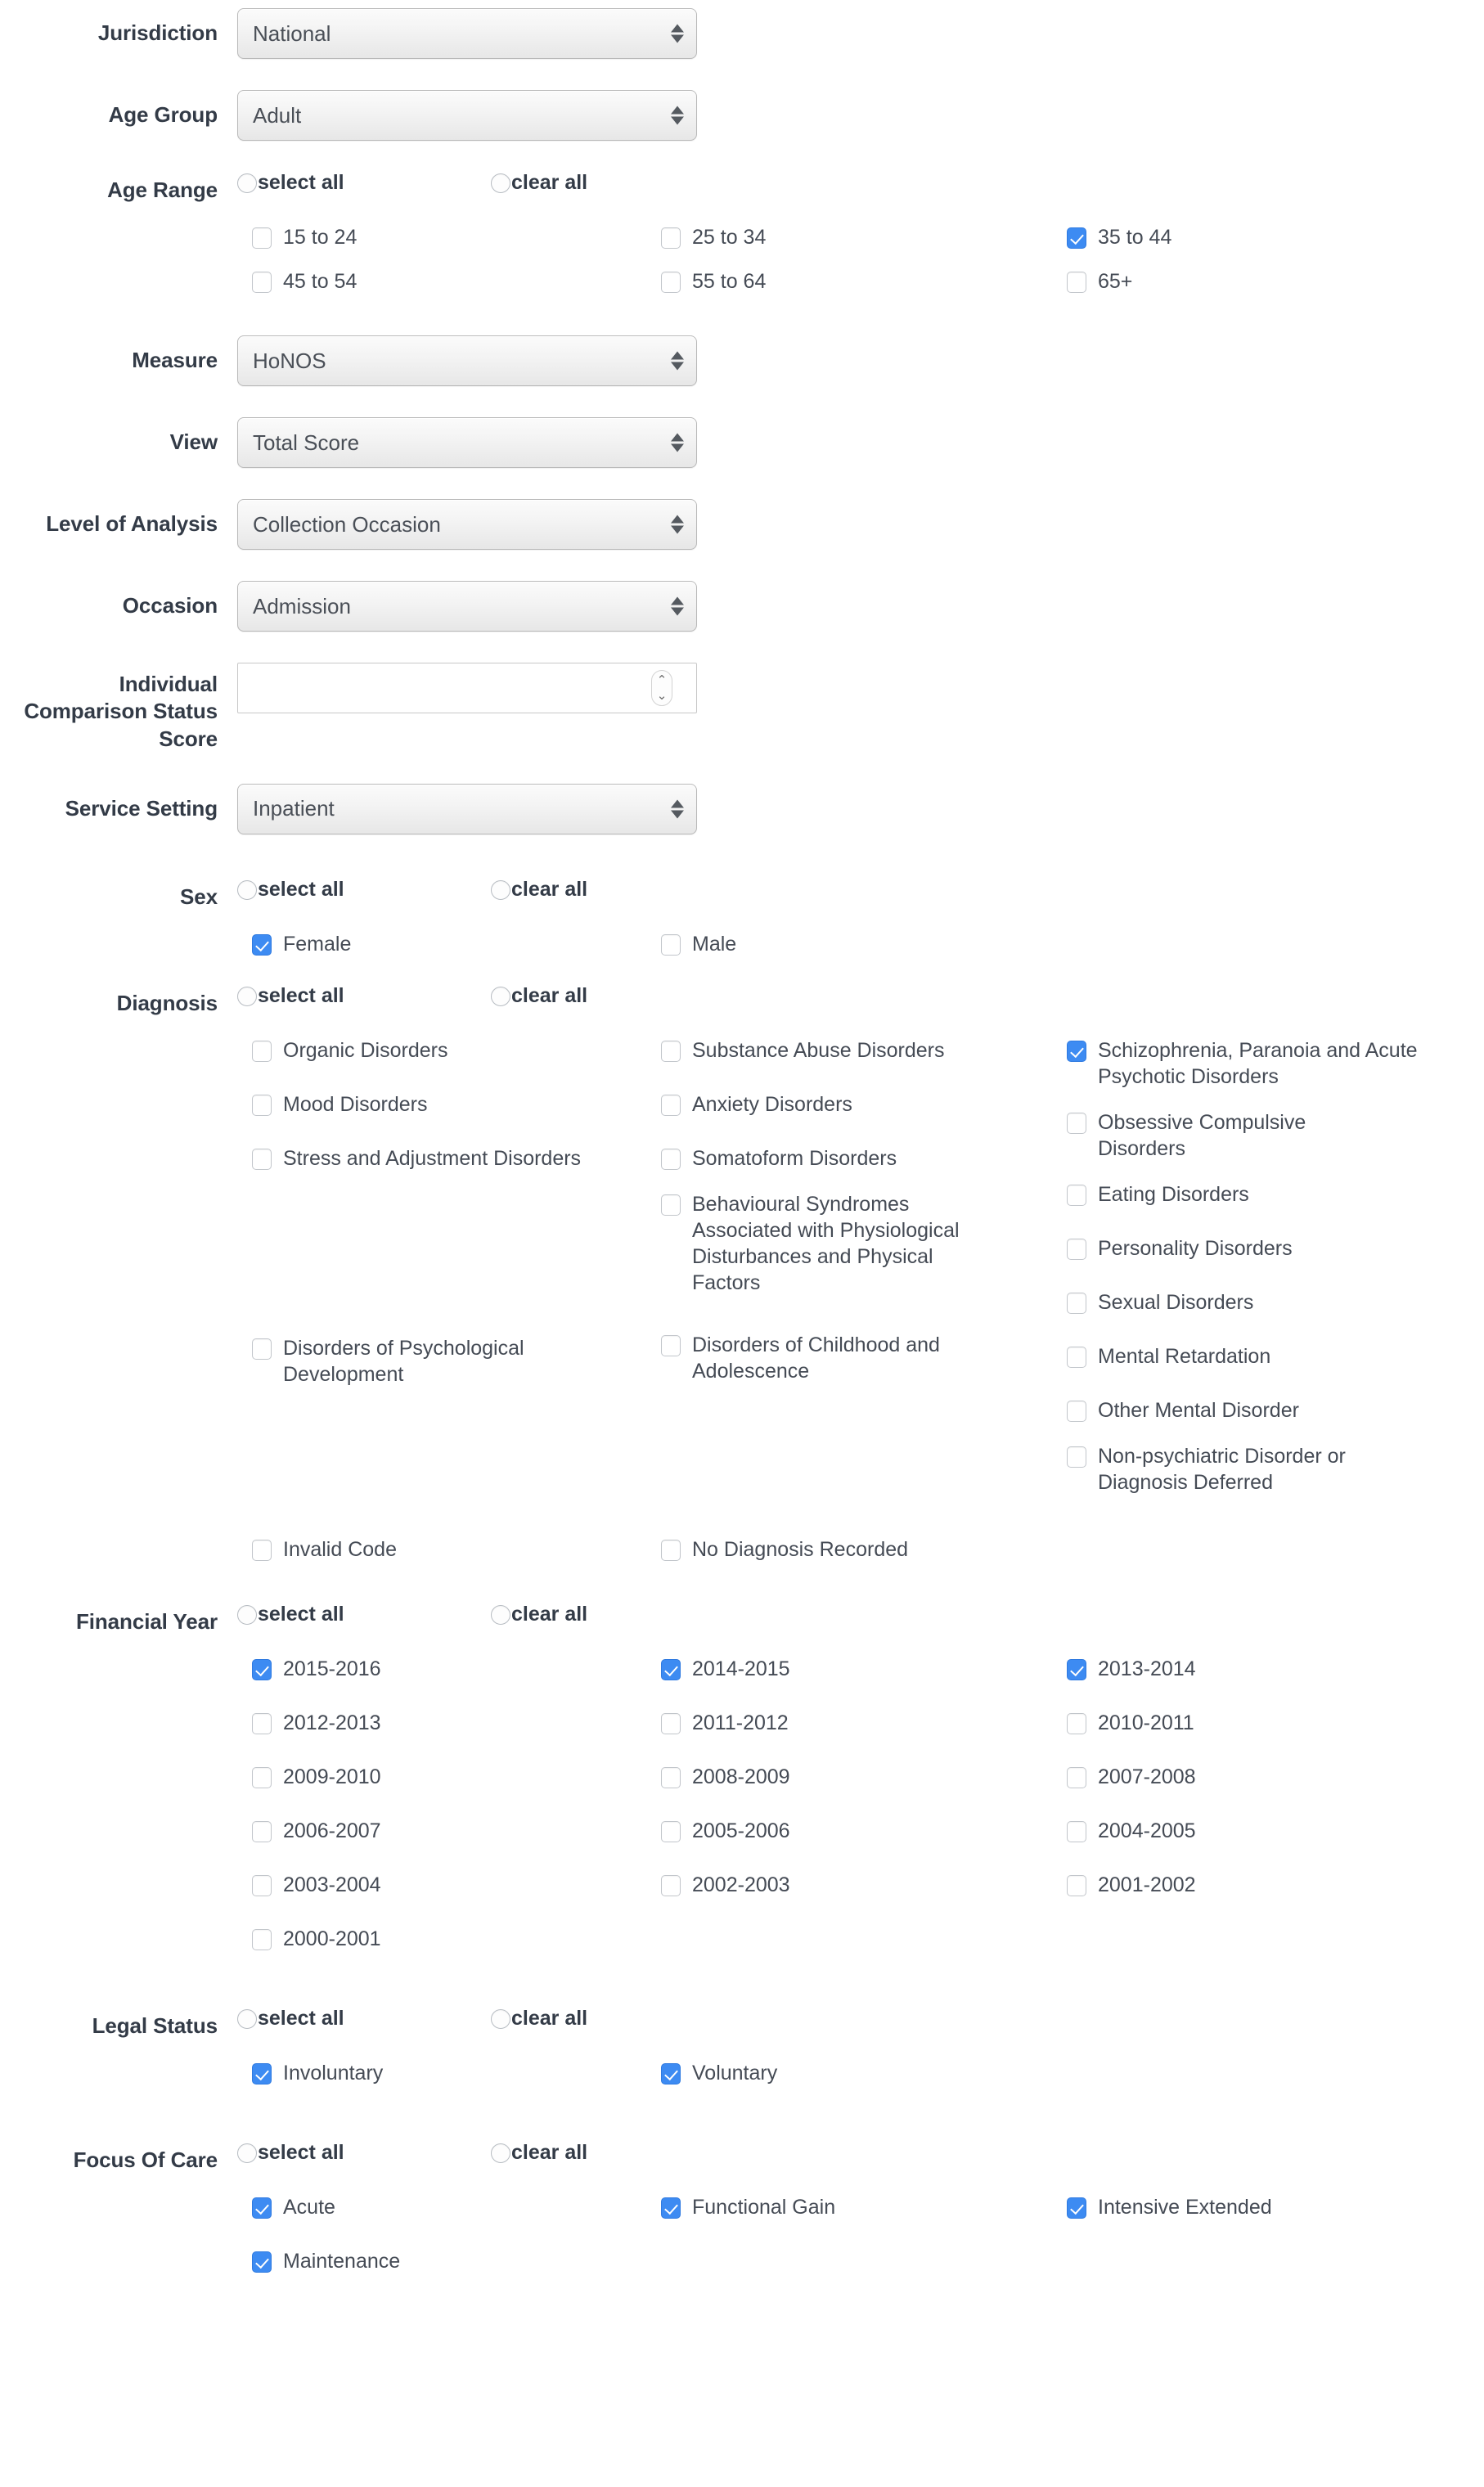  Describe the element at coordinates (864, 1831) in the screenshot. I see `checkbox-item: 2005-2006` at that location.